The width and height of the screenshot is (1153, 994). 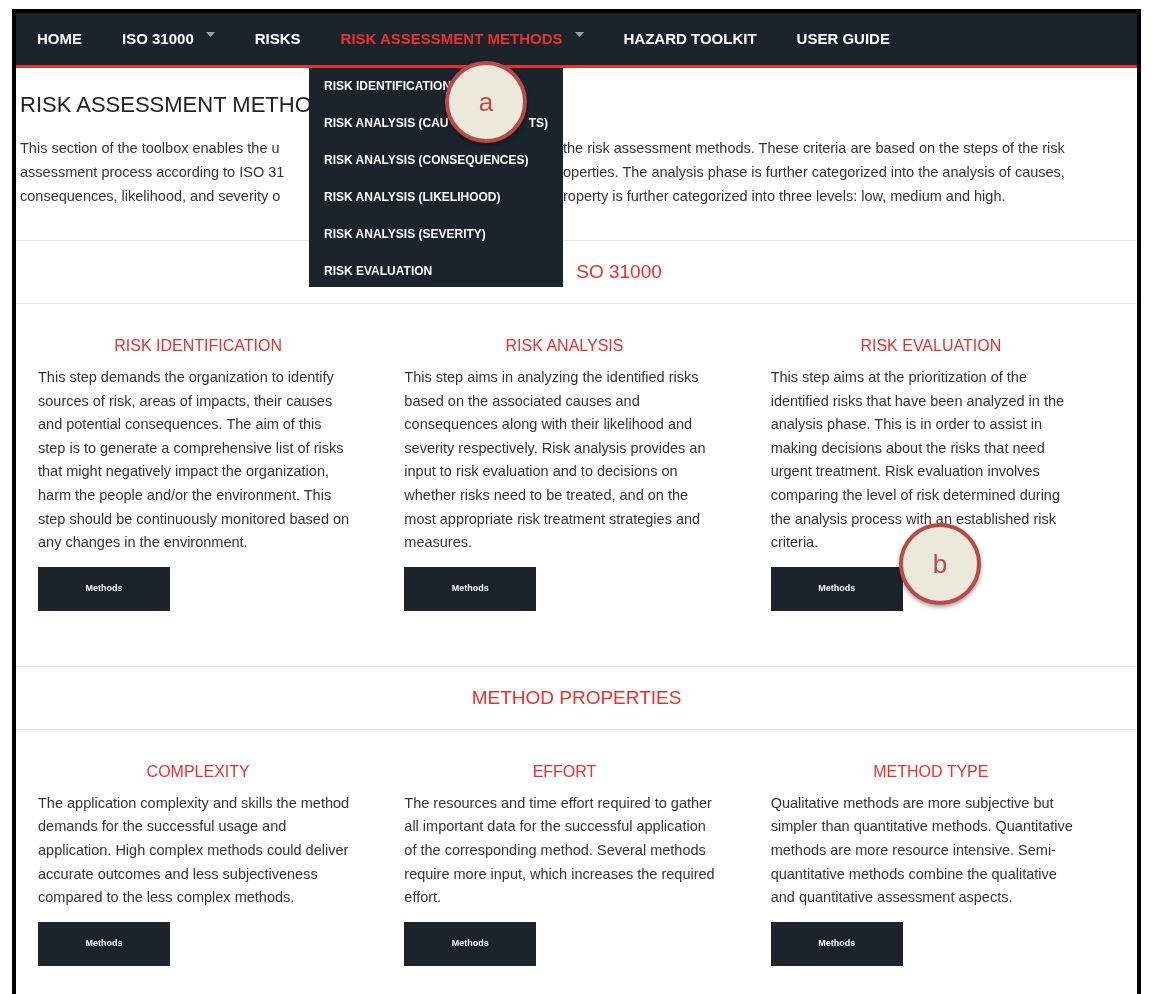 What do you see at coordinates (166, 105) in the screenshot?
I see `page-title: RISK ASSESSMENT METHO` at bounding box center [166, 105].